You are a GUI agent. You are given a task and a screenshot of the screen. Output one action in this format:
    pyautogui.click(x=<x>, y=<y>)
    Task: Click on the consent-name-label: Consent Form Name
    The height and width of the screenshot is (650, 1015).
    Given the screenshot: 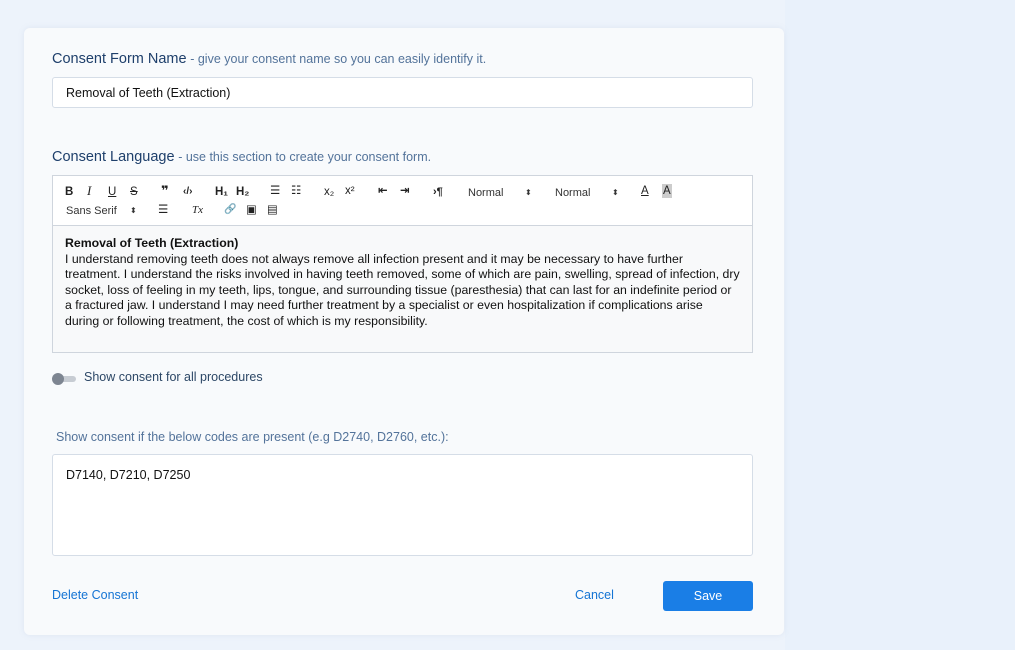 What is the action you would take?
    pyautogui.click(x=119, y=59)
    